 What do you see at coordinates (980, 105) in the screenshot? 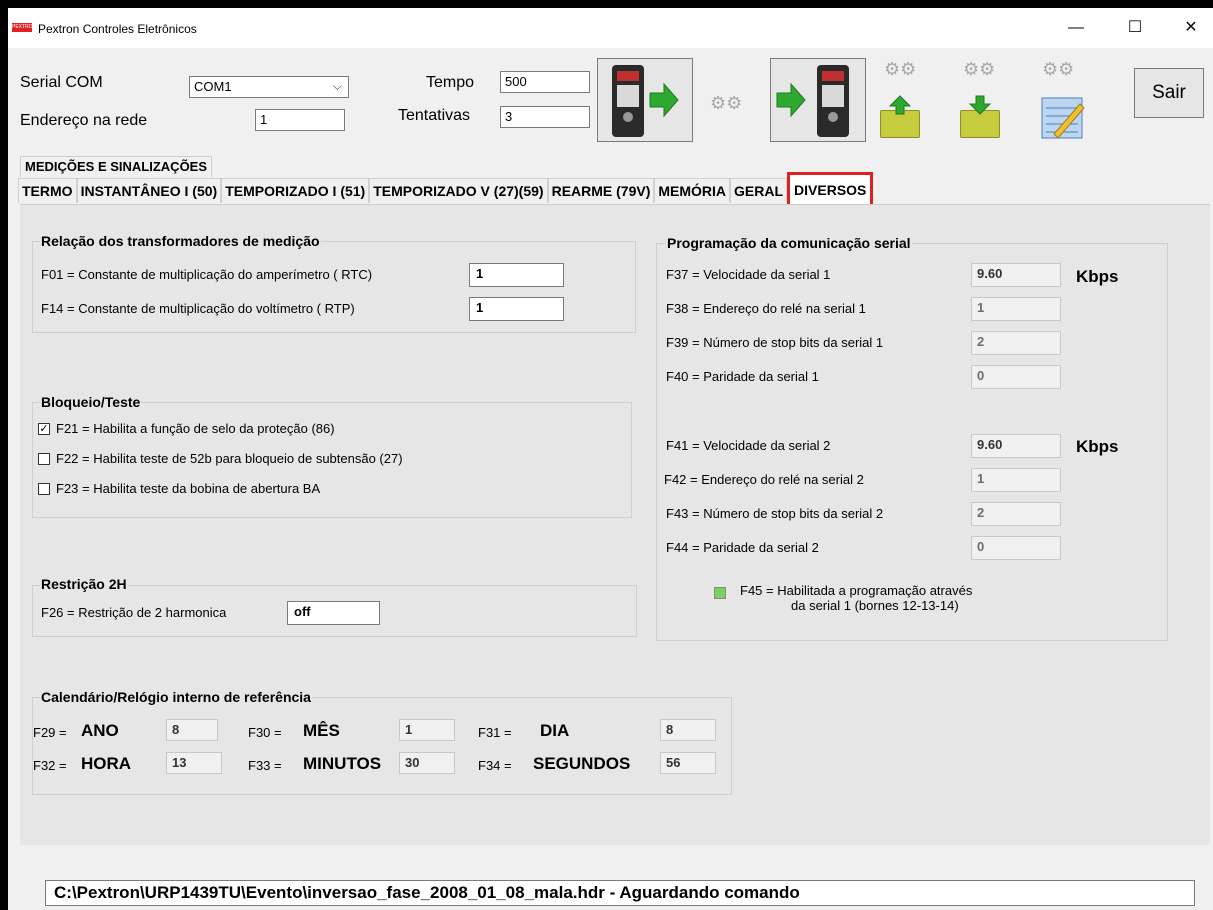
I see `arrow-down-icon` at bounding box center [980, 105].